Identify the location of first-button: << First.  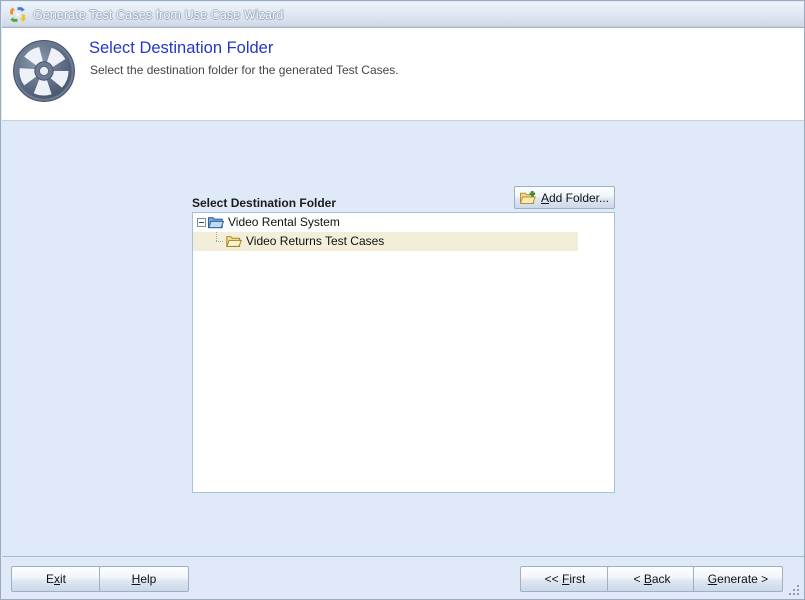
(565, 579).